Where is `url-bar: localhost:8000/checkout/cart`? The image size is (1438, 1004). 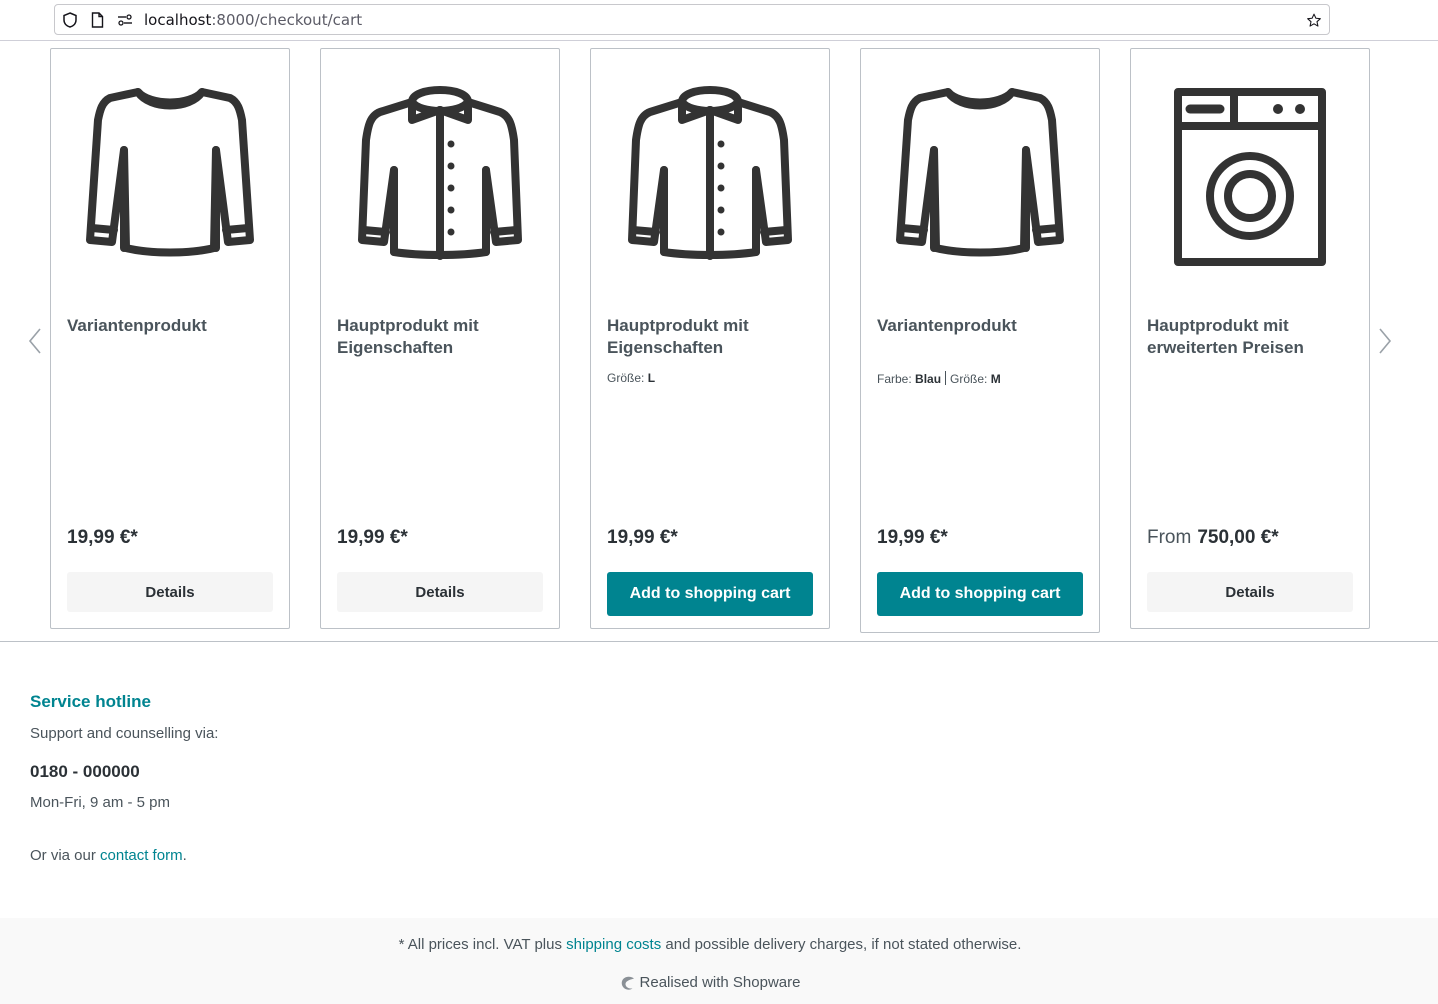 url-bar: localhost:8000/checkout/cart is located at coordinates (692, 19).